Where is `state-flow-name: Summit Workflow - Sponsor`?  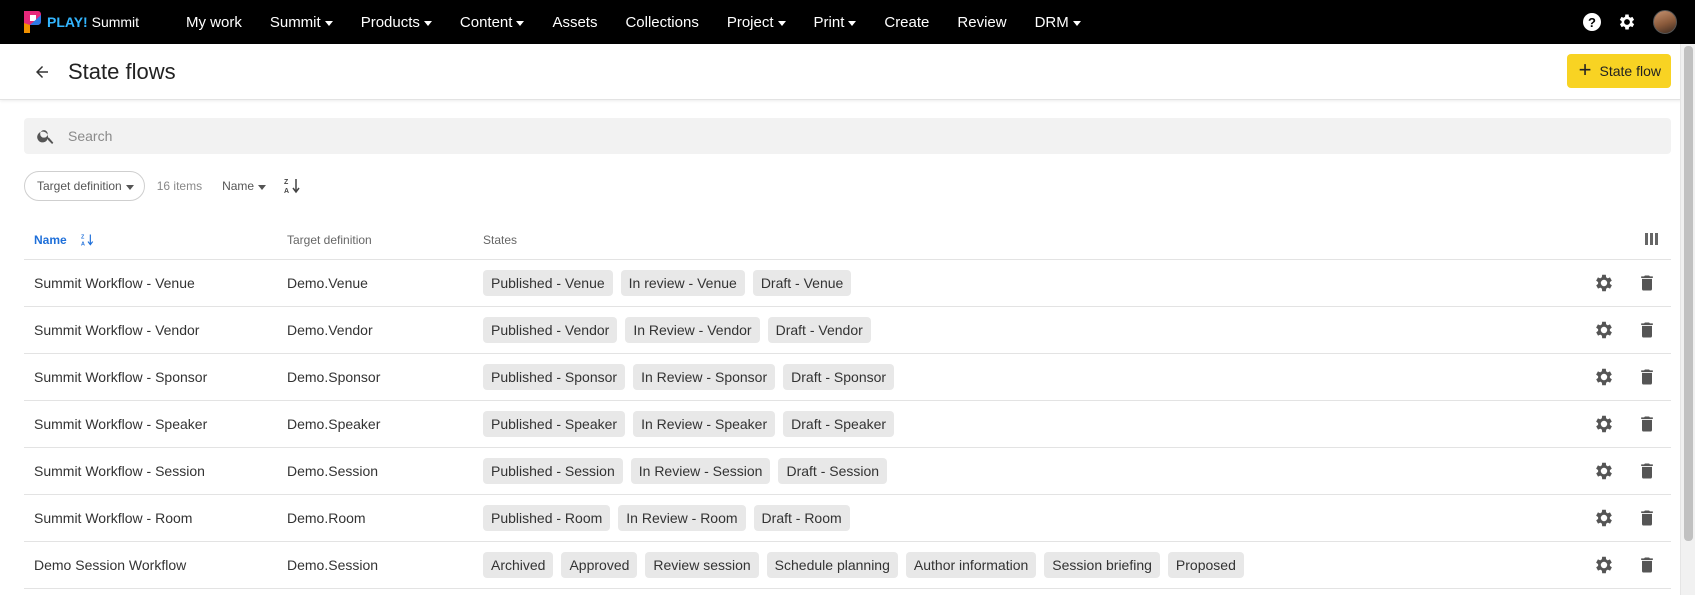
state-flow-name: Summit Workflow - Sponsor is located at coordinates (155, 377).